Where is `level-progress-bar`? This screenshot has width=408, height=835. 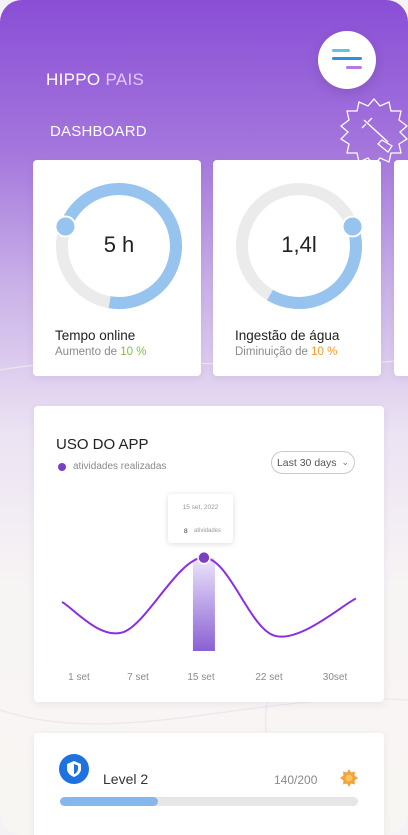 level-progress-bar is located at coordinates (209, 801).